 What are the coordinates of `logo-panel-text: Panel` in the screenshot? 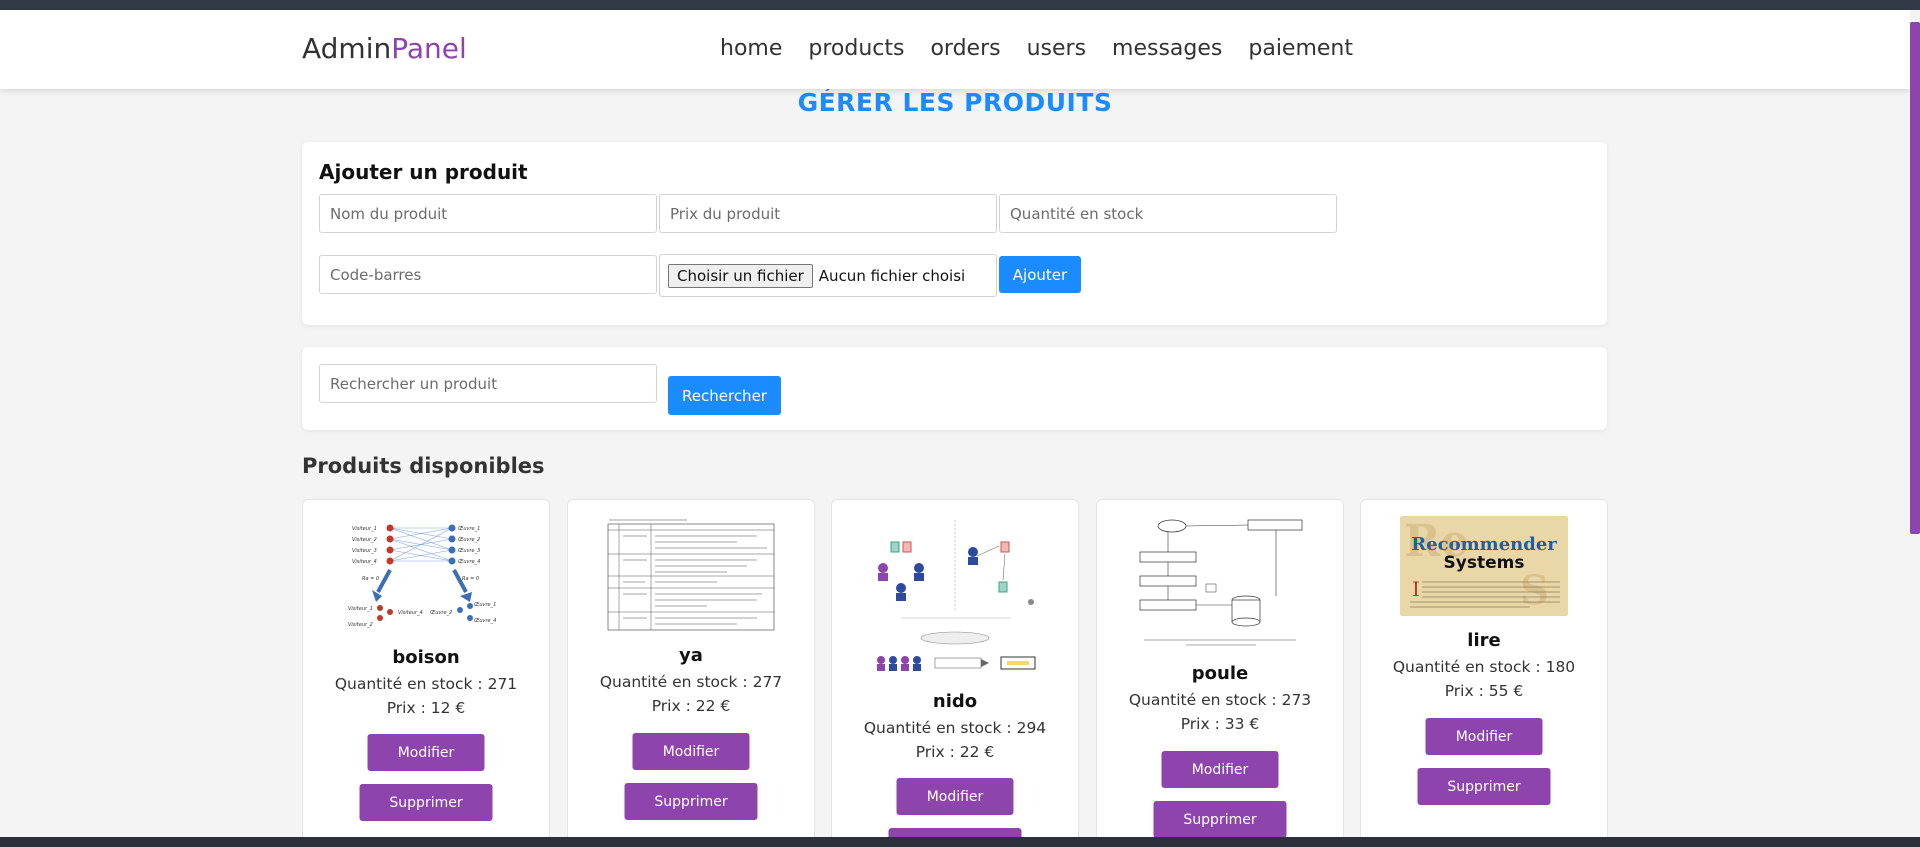 It's located at (429, 48).